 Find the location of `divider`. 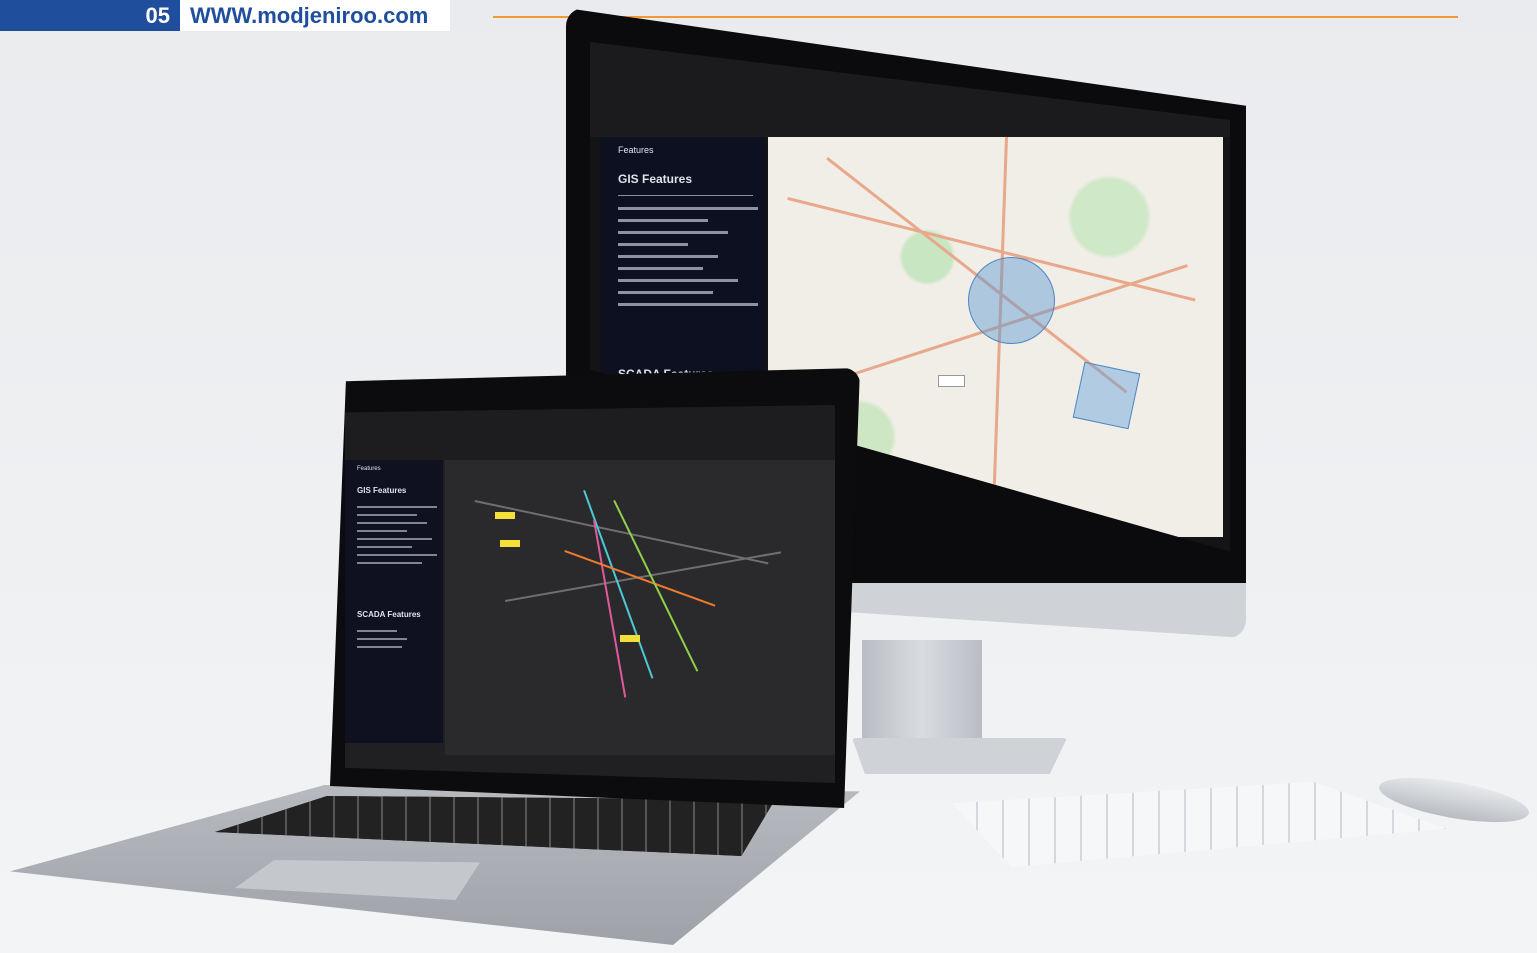

divider is located at coordinates (685, 195).